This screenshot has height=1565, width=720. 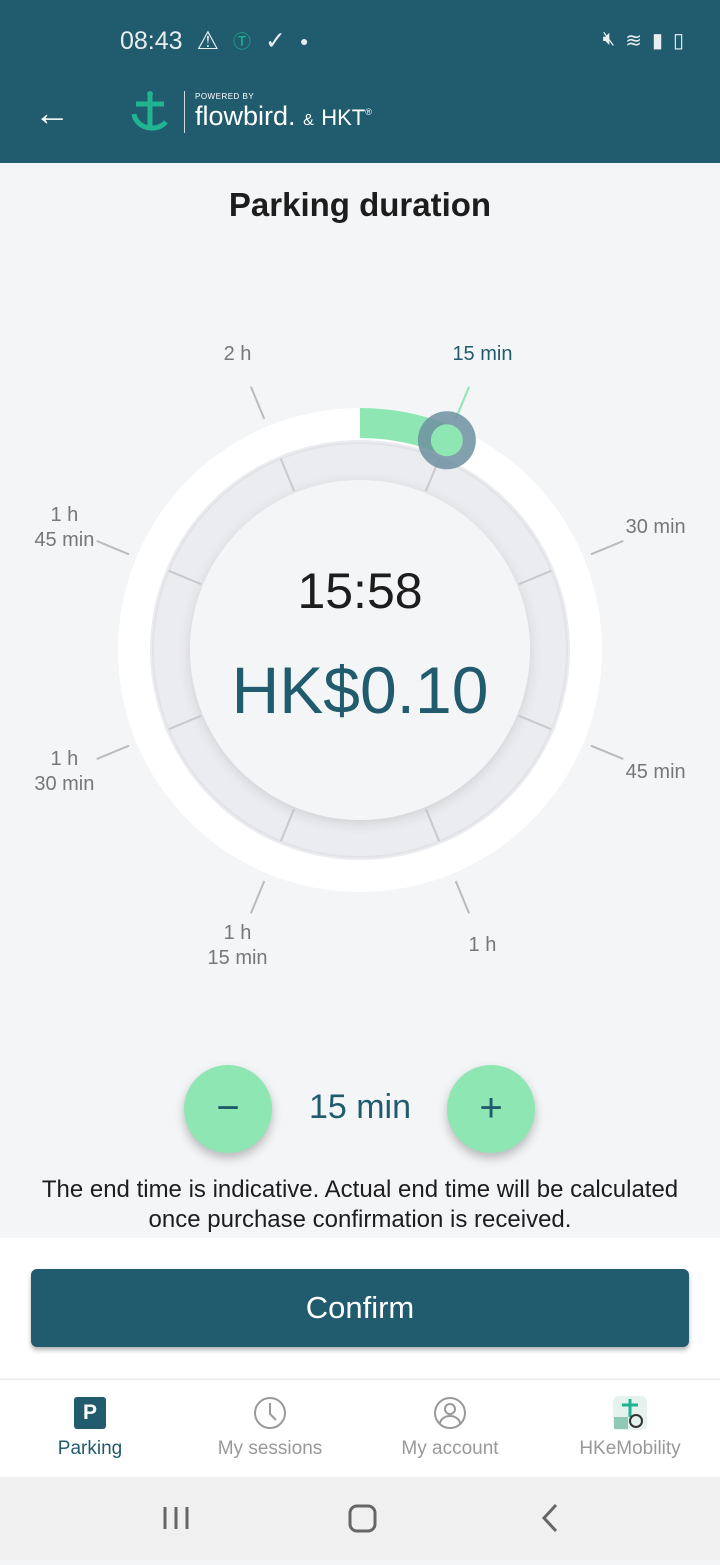 I want to click on app-notification-icon: Ⓣ, so click(x=241, y=42).